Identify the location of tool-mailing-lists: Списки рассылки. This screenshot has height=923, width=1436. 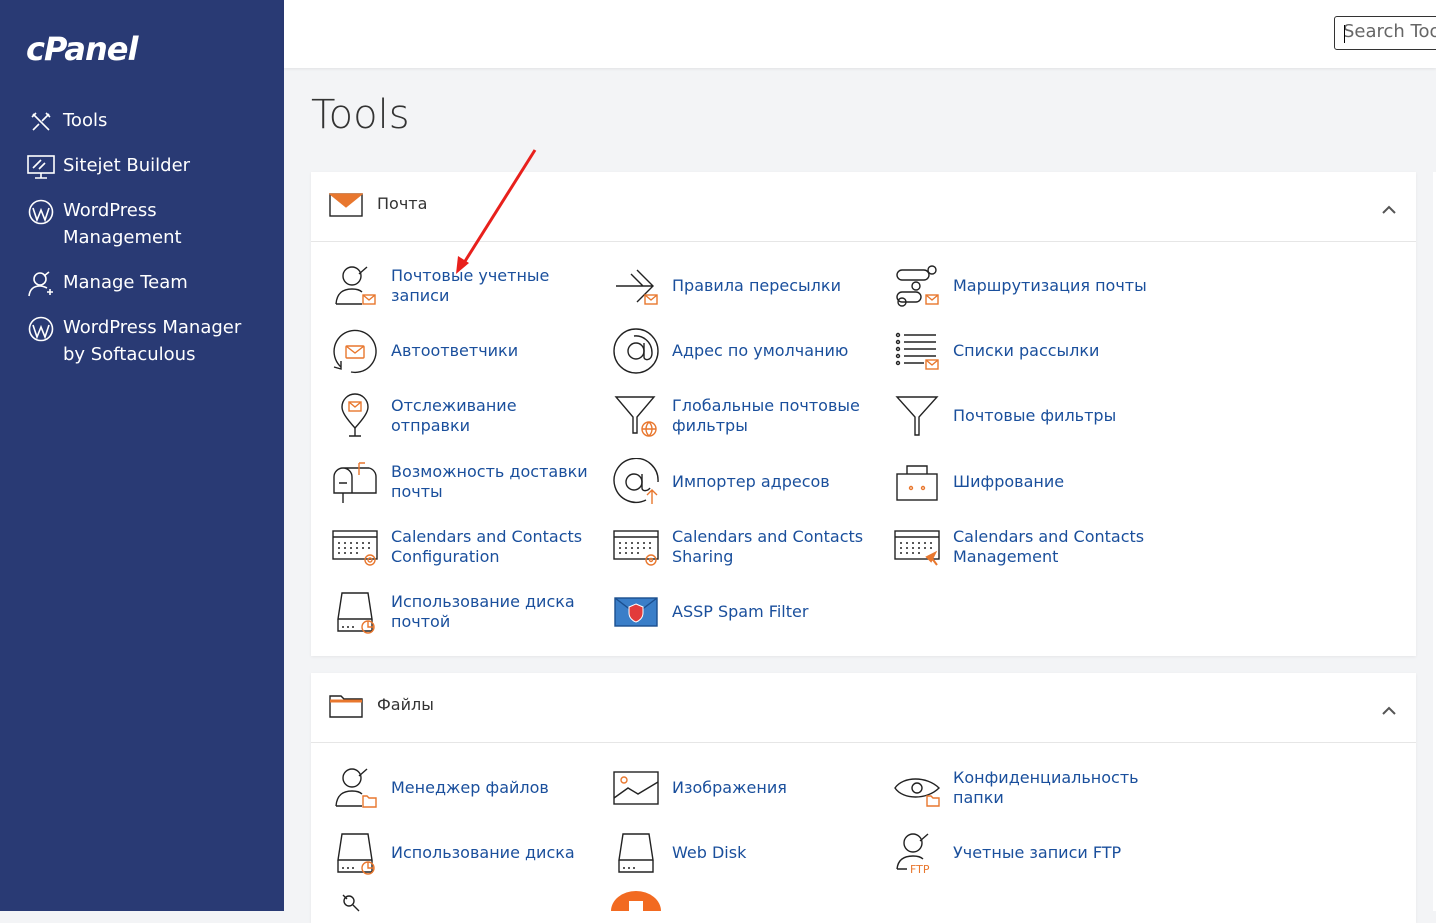
(1022, 351).